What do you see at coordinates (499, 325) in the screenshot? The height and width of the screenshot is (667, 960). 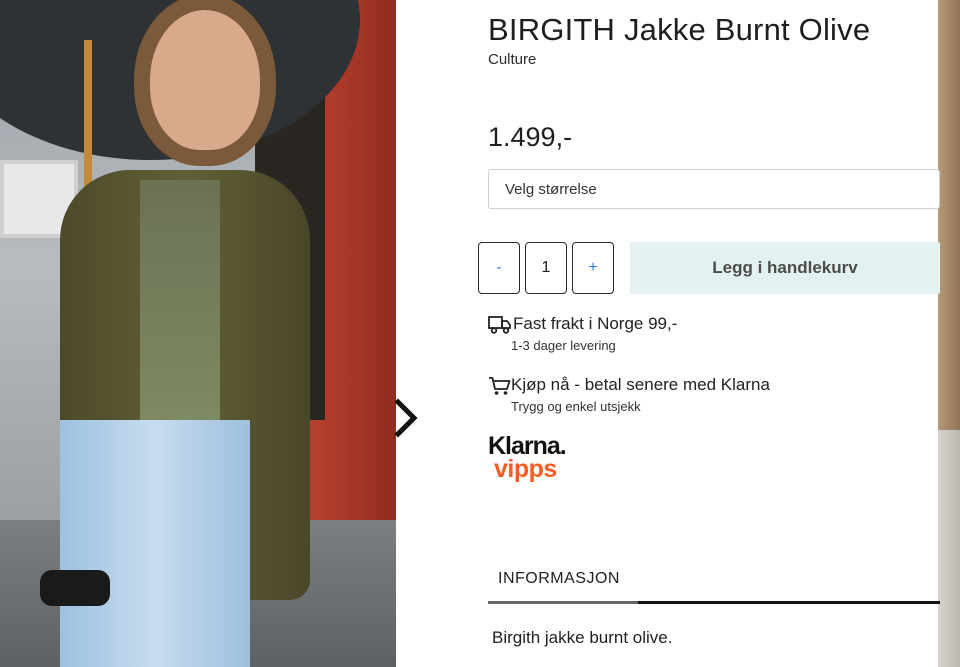 I see `truck-icon` at bounding box center [499, 325].